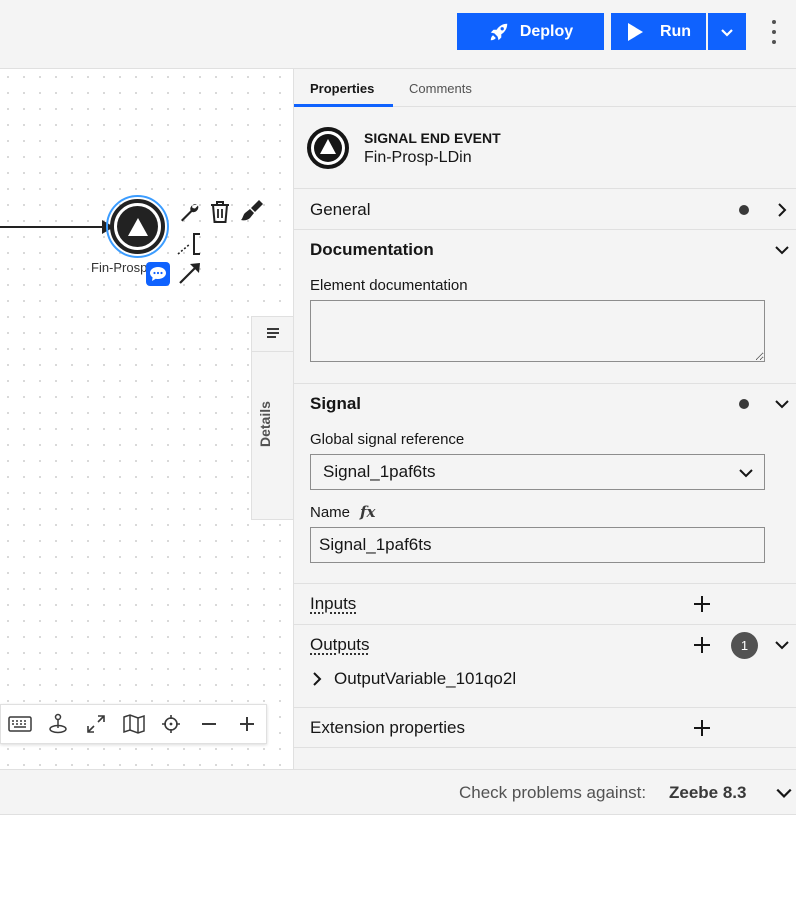 The width and height of the screenshot is (796, 919). What do you see at coordinates (389, 285) in the screenshot?
I see `documentation-label: Element documentation` at bounding box center [389, 285].